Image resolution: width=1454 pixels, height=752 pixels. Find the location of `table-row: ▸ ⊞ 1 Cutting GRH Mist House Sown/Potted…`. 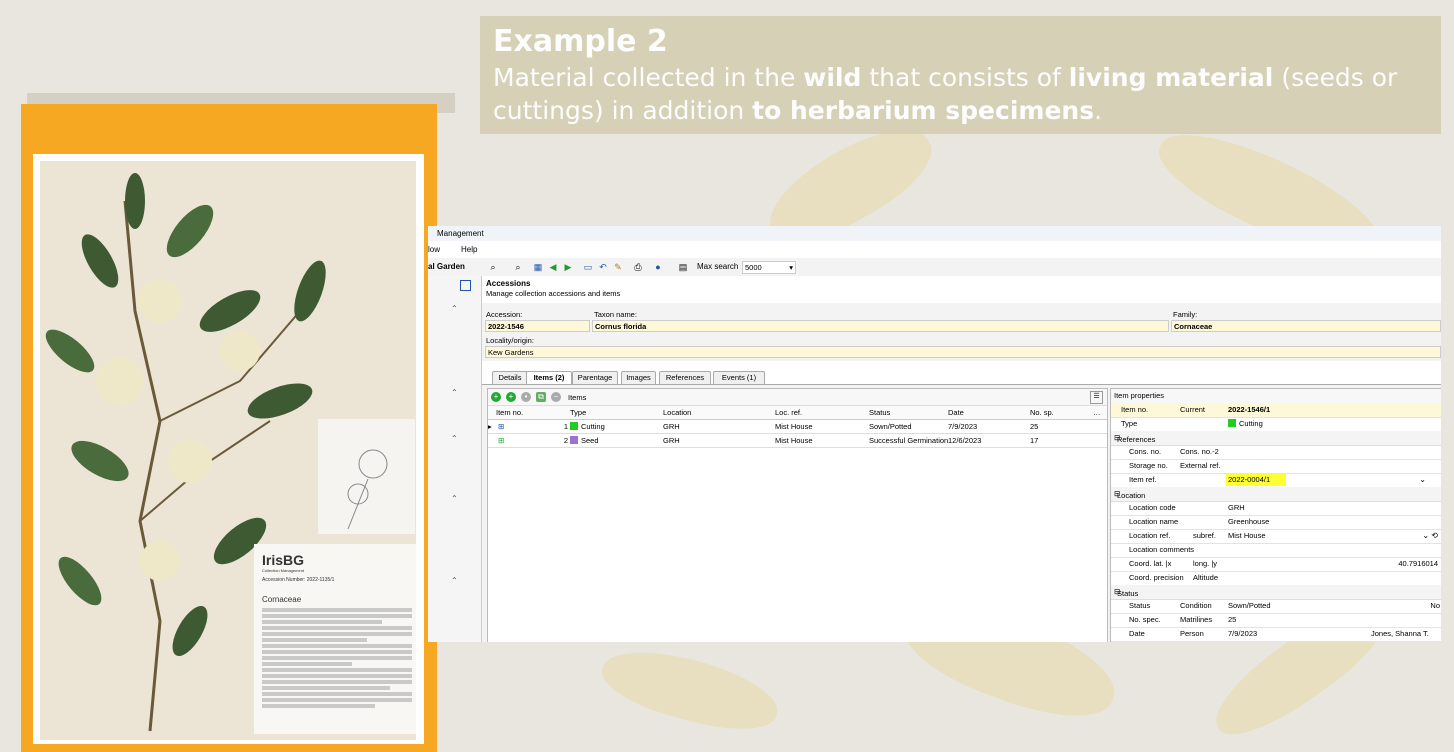

table-row: ▸ ⊞ 1 Cutting GRH Mist House Sown/Potted… is located at coordinates (797, 427).